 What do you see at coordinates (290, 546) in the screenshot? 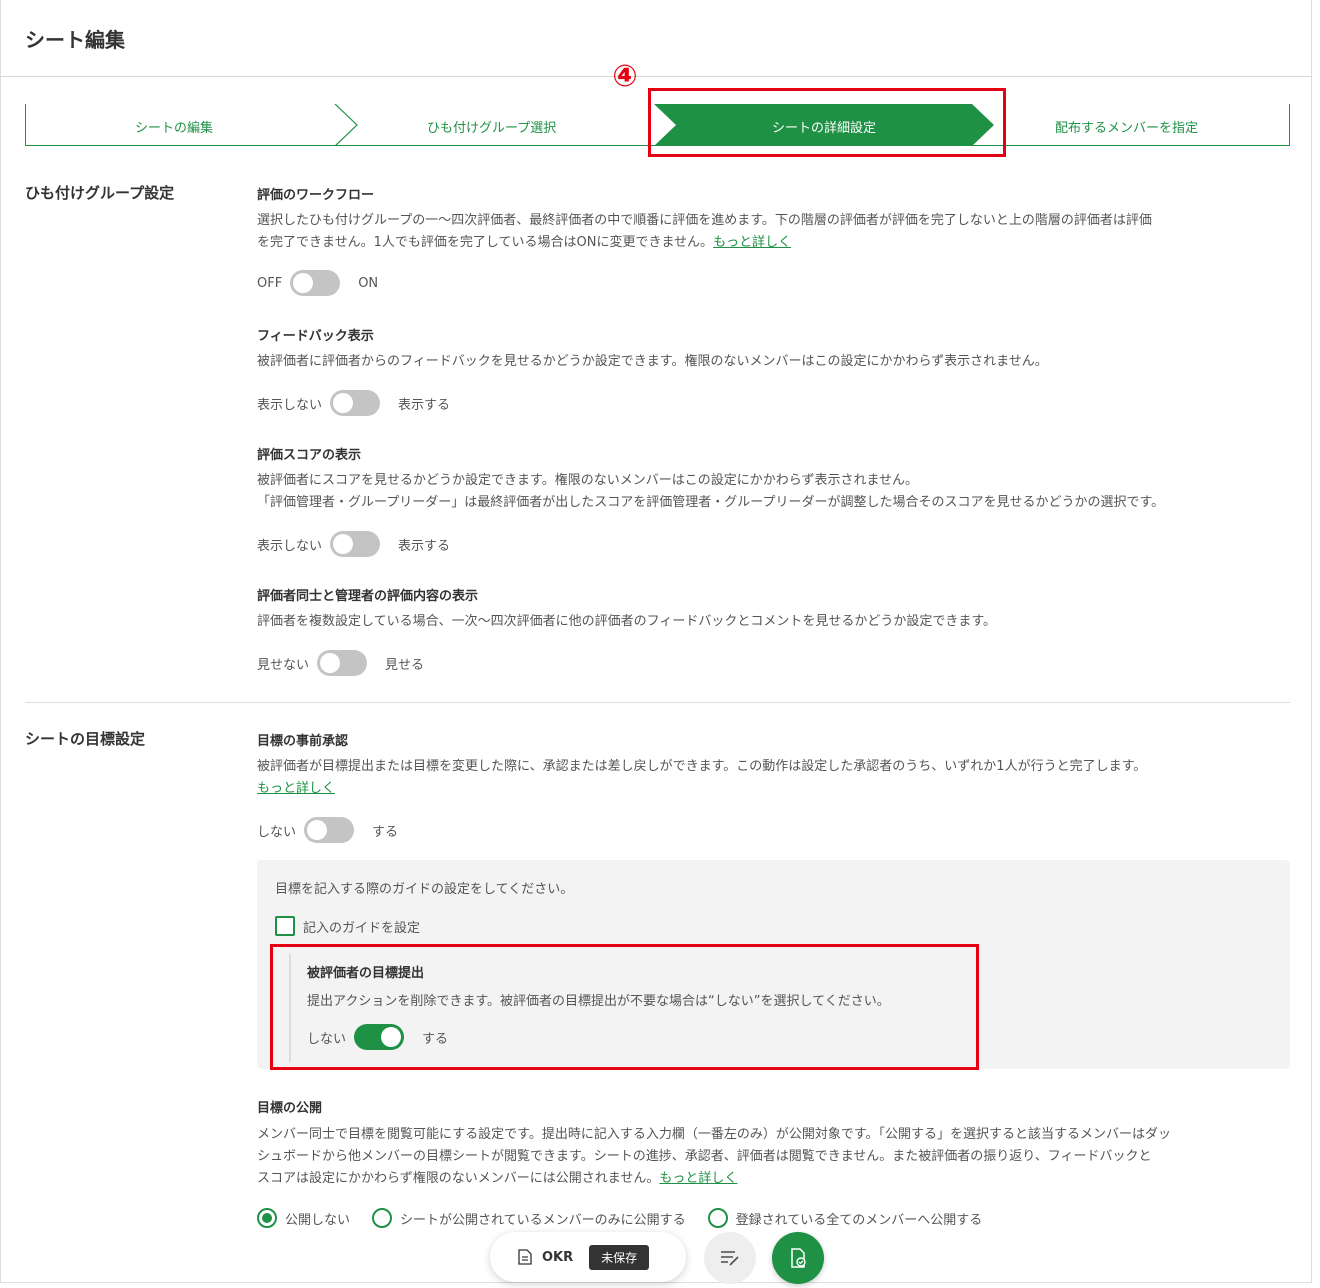
I see `score-off-label: 表示しない` at bounding box center [290, 546].